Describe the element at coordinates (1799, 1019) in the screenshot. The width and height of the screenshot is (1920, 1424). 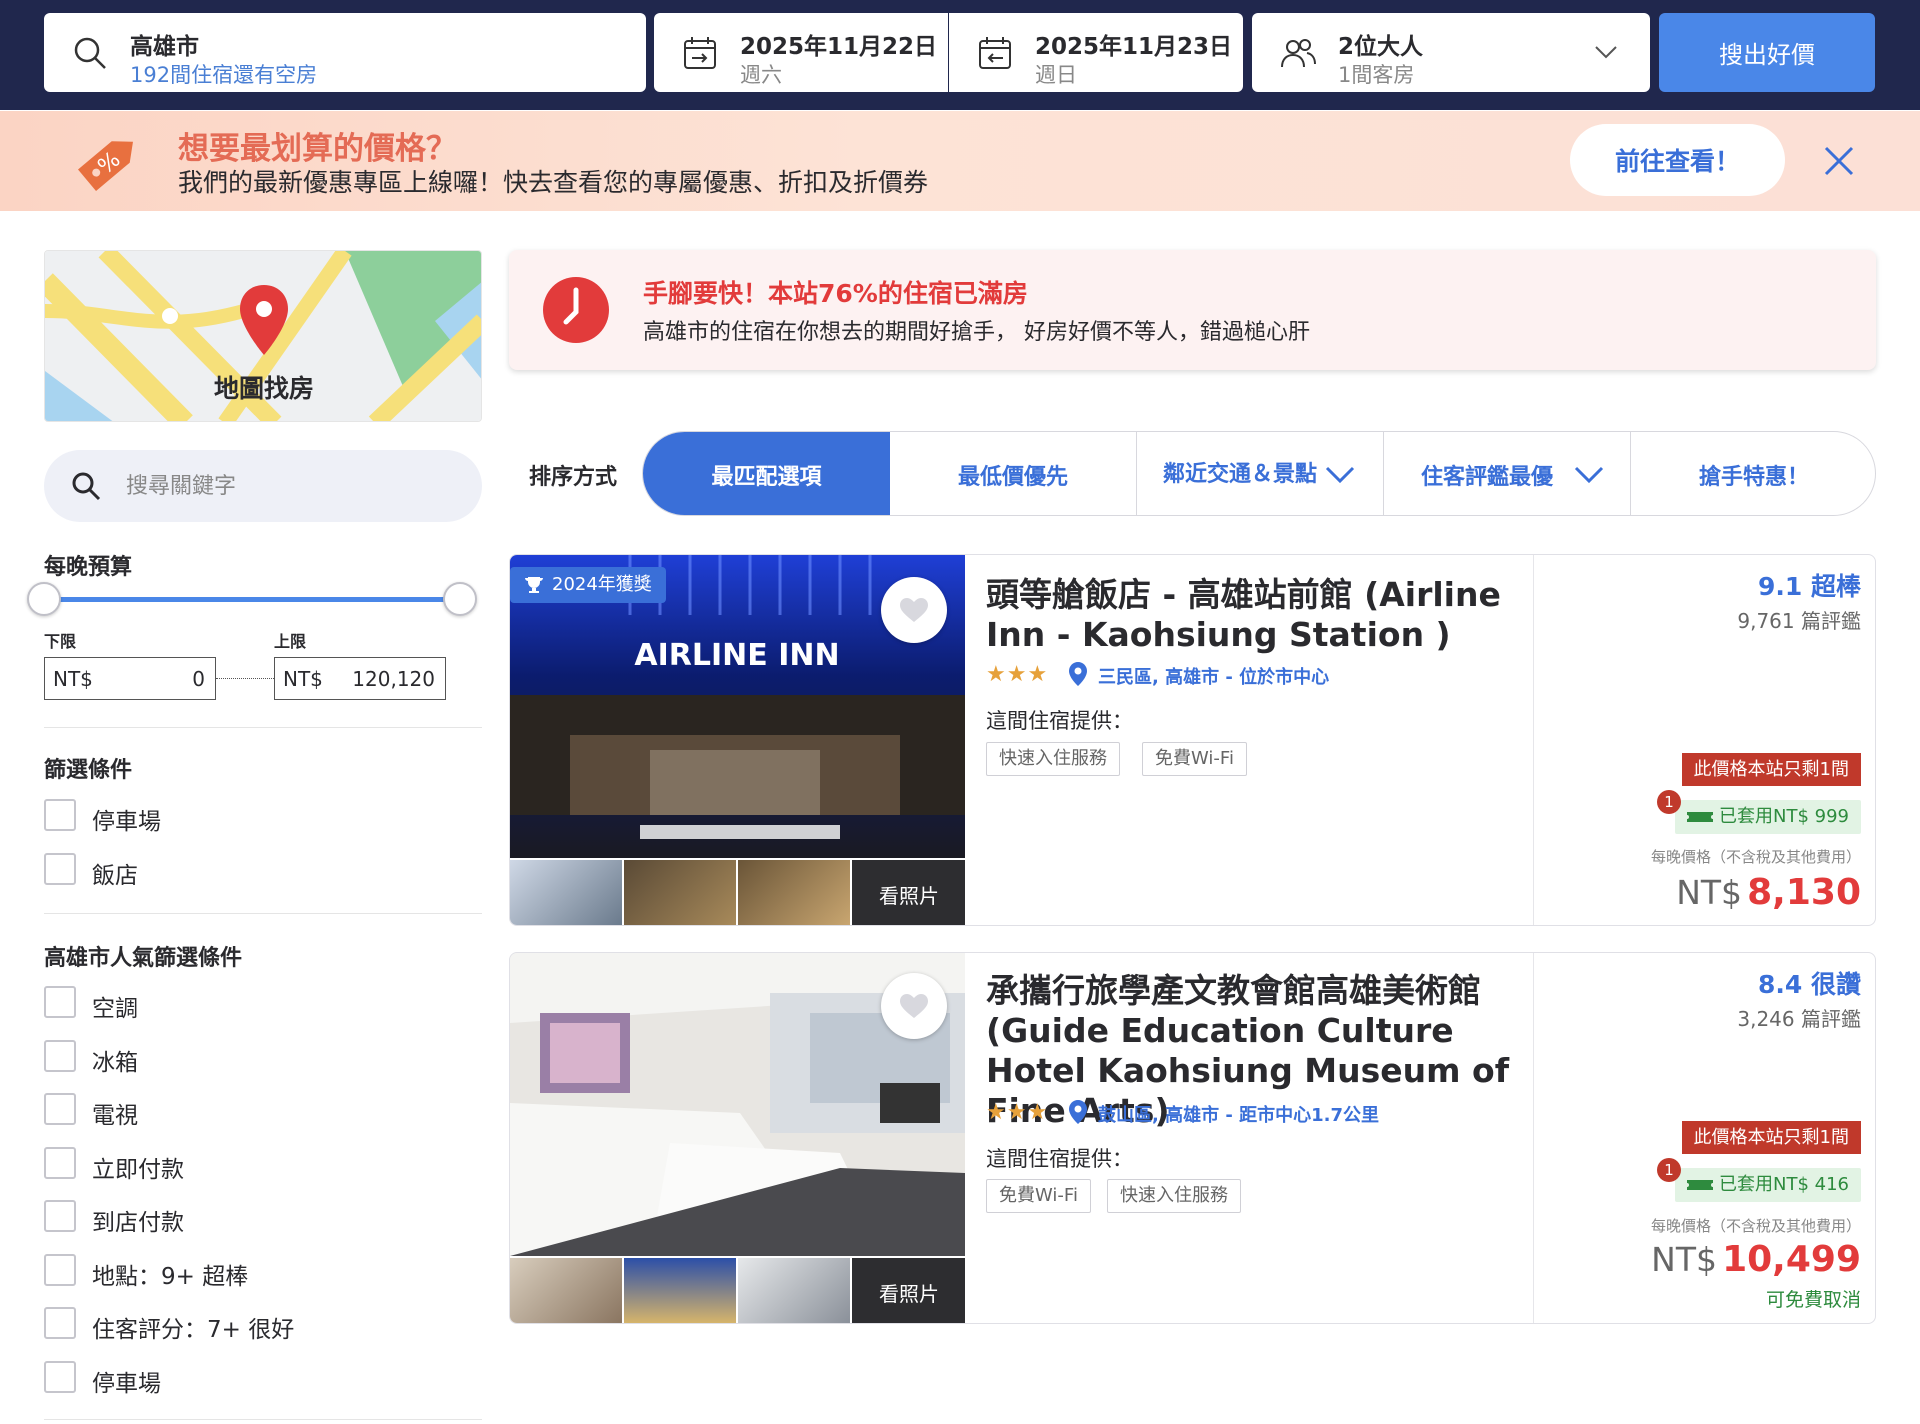
I see `review-count: 3,246 篇評鑑` at that location.